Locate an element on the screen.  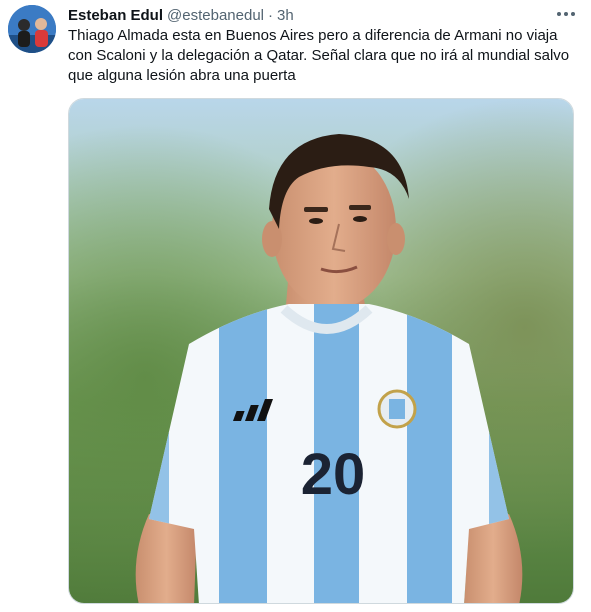
more-dots-icon is located at coordinates (566, 14).